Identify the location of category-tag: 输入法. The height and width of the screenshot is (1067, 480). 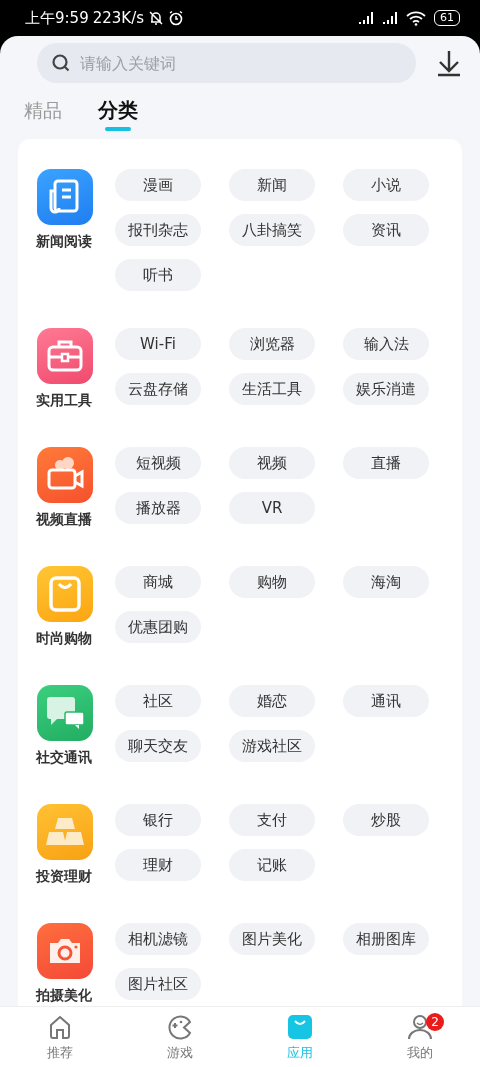
(386, 344).